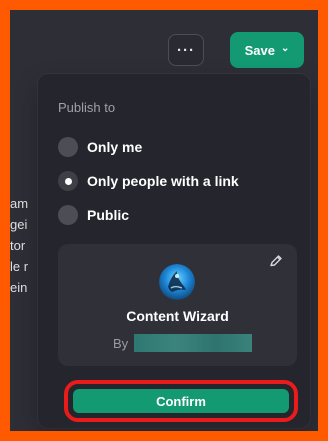 This screenshot has height=441, width=328. I want to click on background-text-line: tor, so click(18, 245).